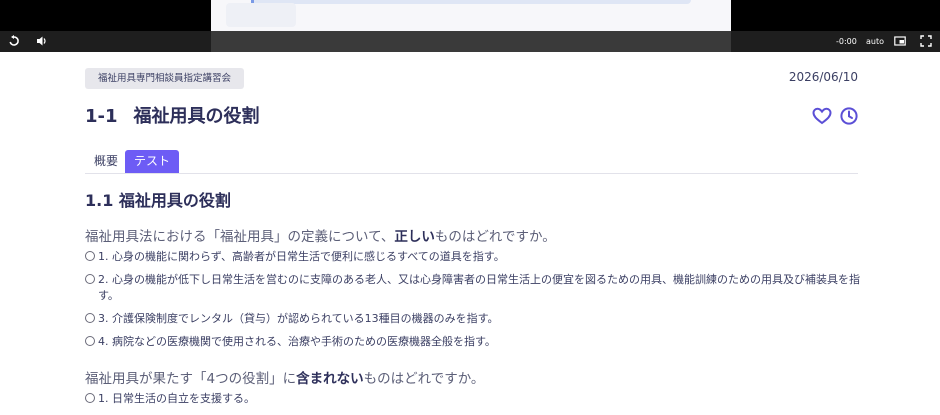 The height and width of the screenshot is (415, 940). I want to click on page-title: 1-1 福祉用具の役割, so click(172, 115).